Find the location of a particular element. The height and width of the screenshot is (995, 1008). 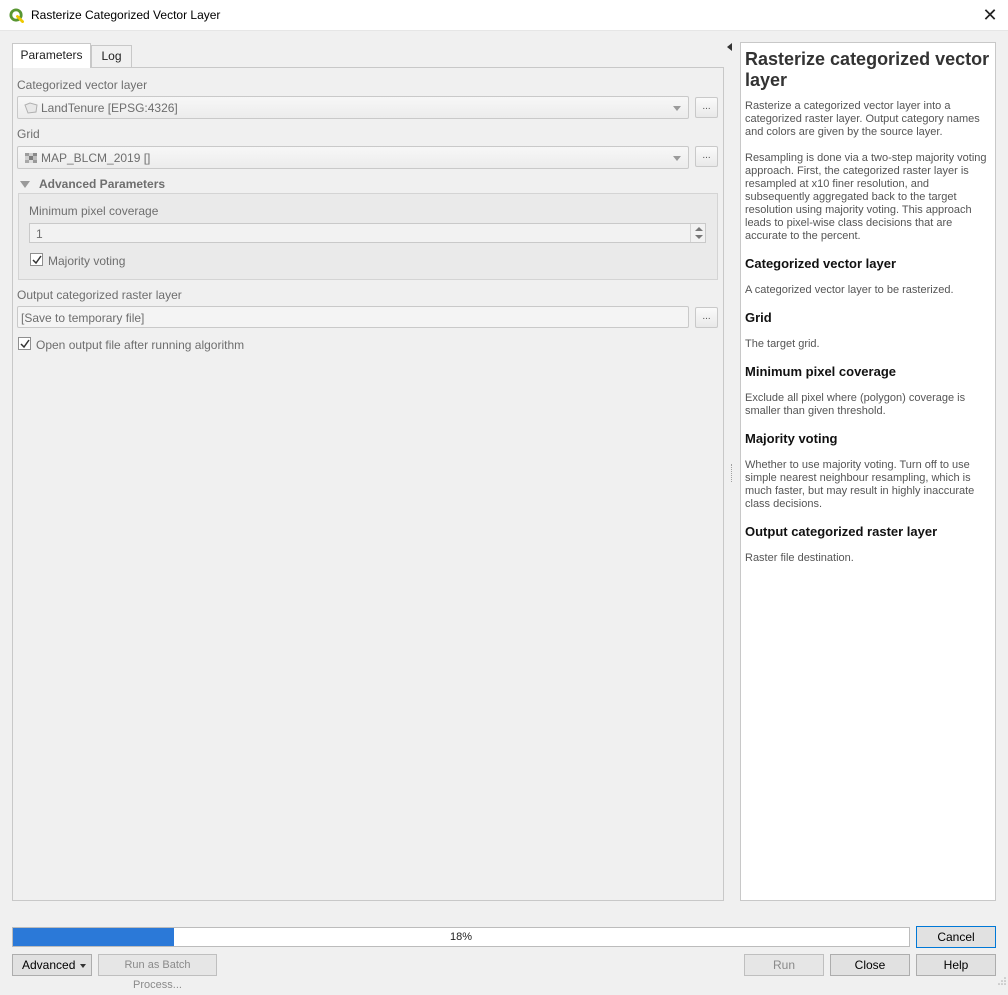

vector-layer-label: Categorized vector layer is located at coordinates (82, 85).